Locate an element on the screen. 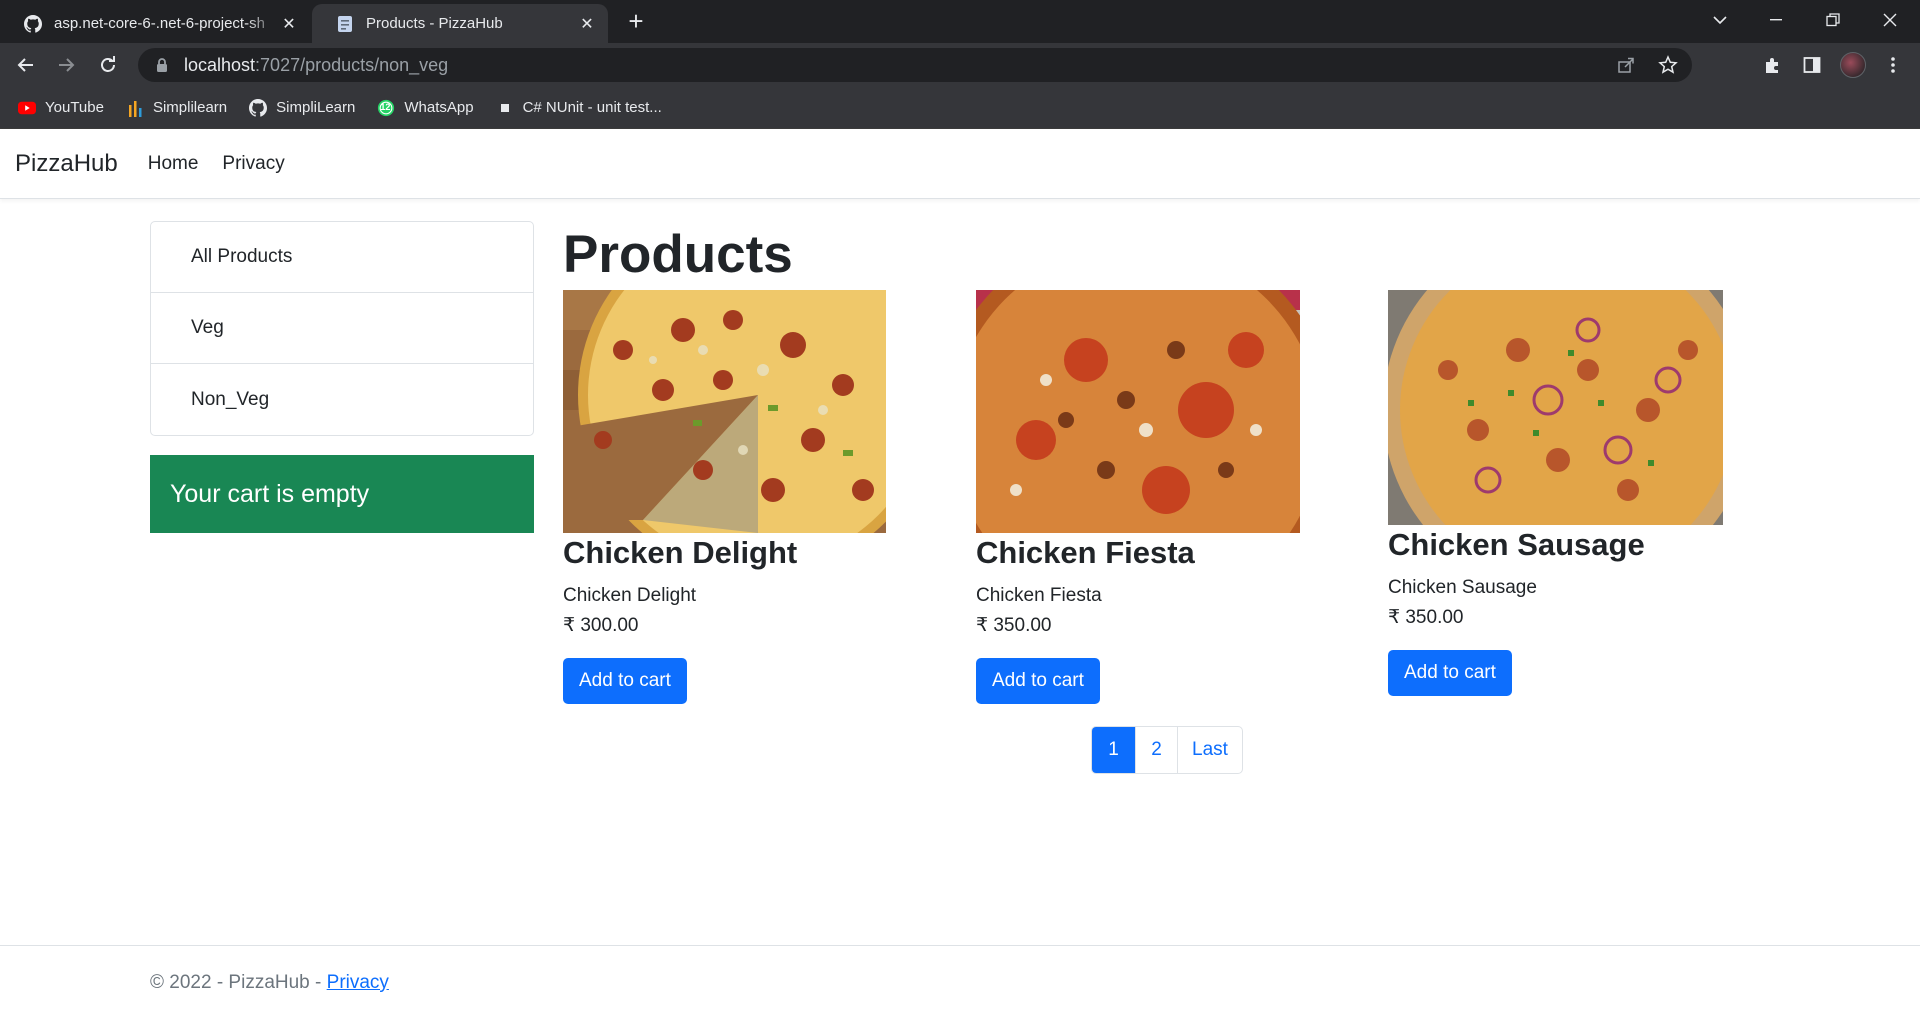 This screenshot has width=1920, height=1020. page-icon is located at coordinates (345, 24).